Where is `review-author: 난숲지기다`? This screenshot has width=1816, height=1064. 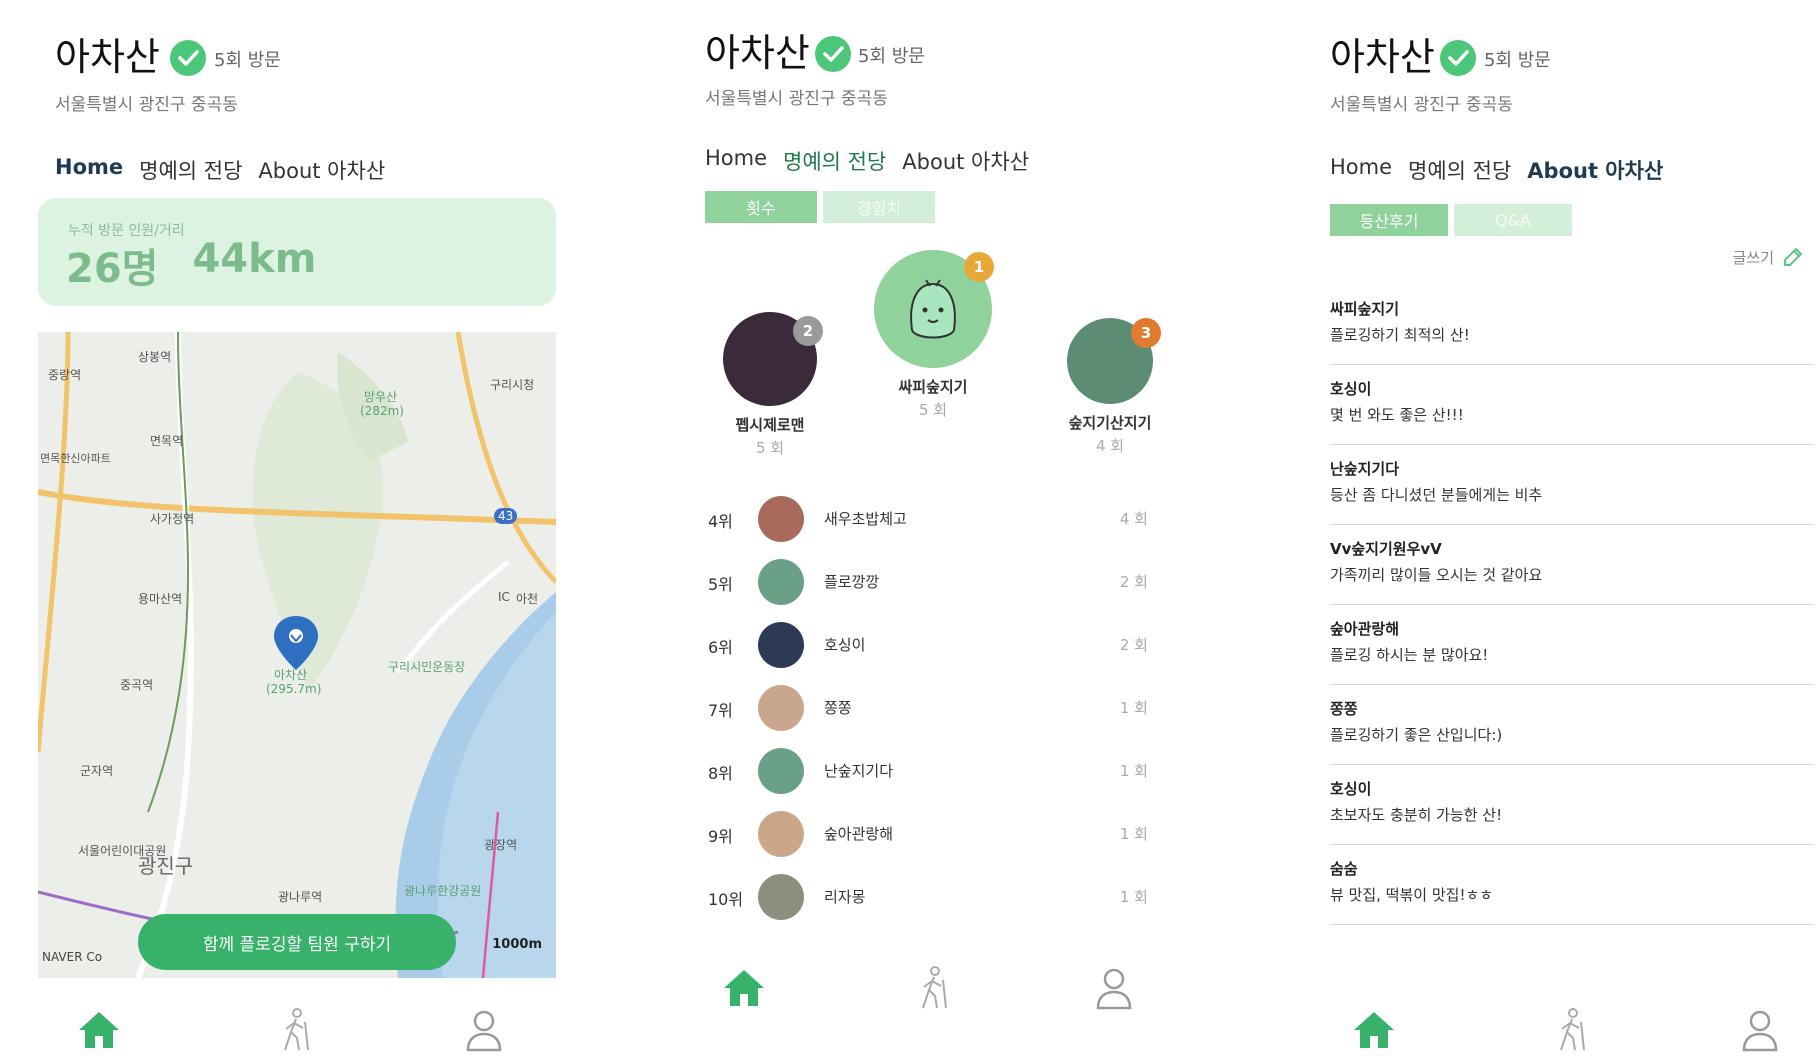
review-author: 난숲지기다 is located at coordinates (1365, 469).